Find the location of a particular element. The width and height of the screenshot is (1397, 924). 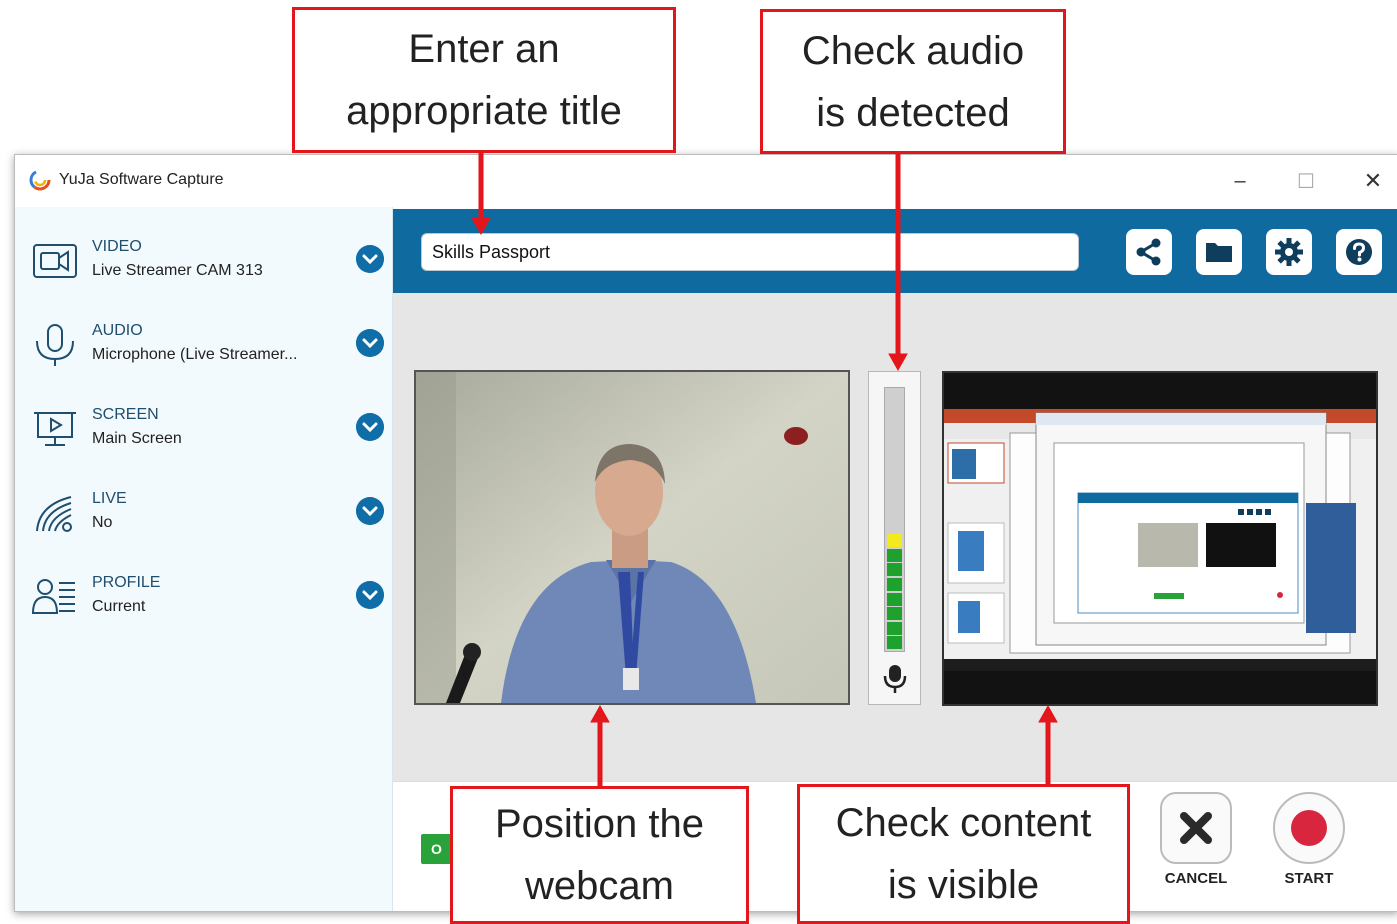

source-title: SCREEN is located at coordinates (125, 414).